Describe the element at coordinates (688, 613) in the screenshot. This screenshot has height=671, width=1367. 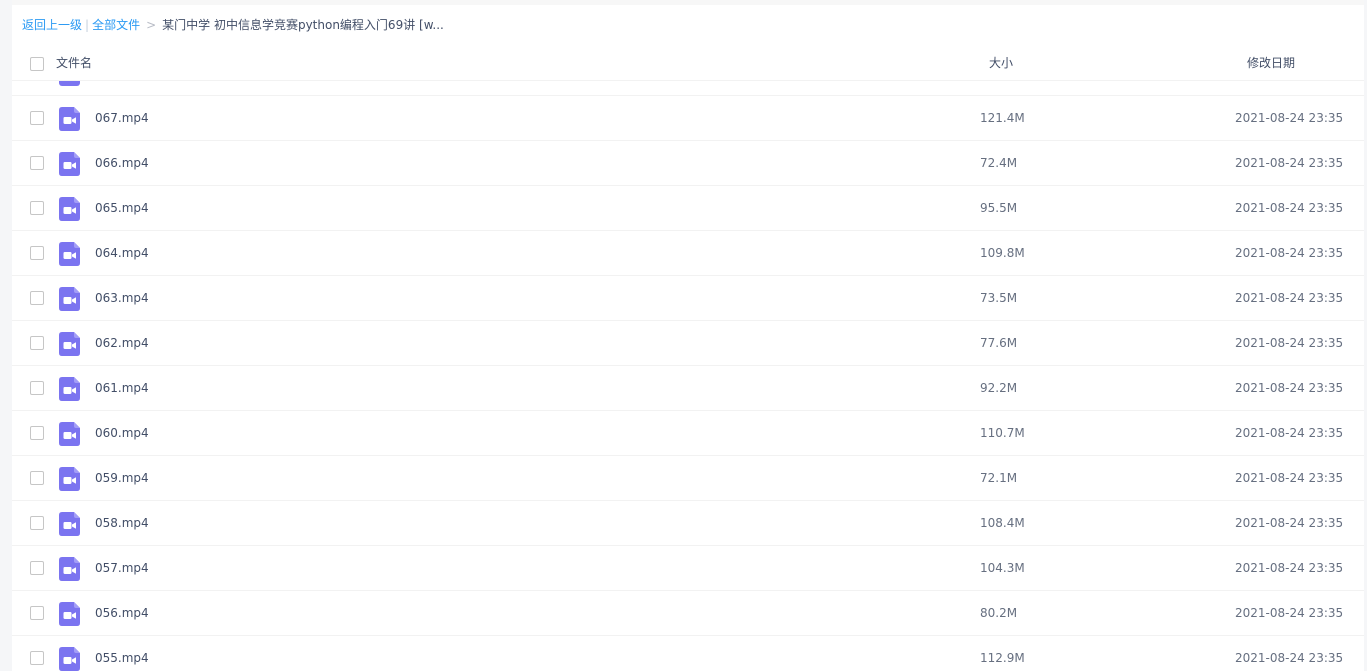
I see `table-row: 056.mp4 80.2M 2021-08-24 23:35` at that location.